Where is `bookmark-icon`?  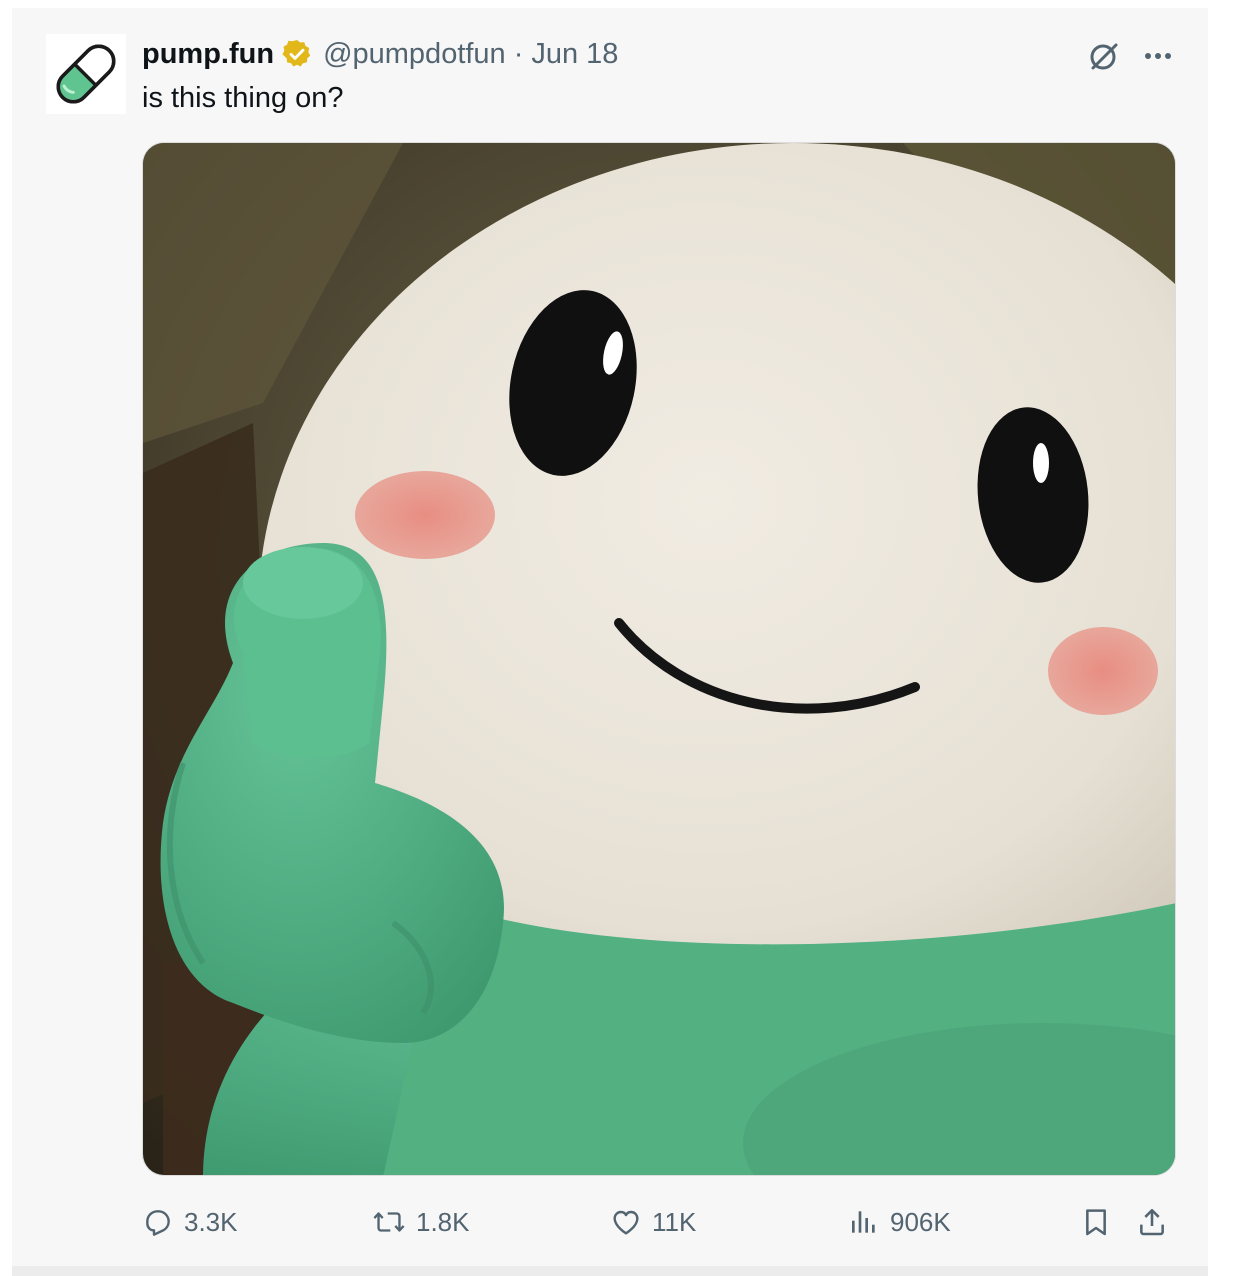 bookmark-icon is located at coordinates (1096, 1222).